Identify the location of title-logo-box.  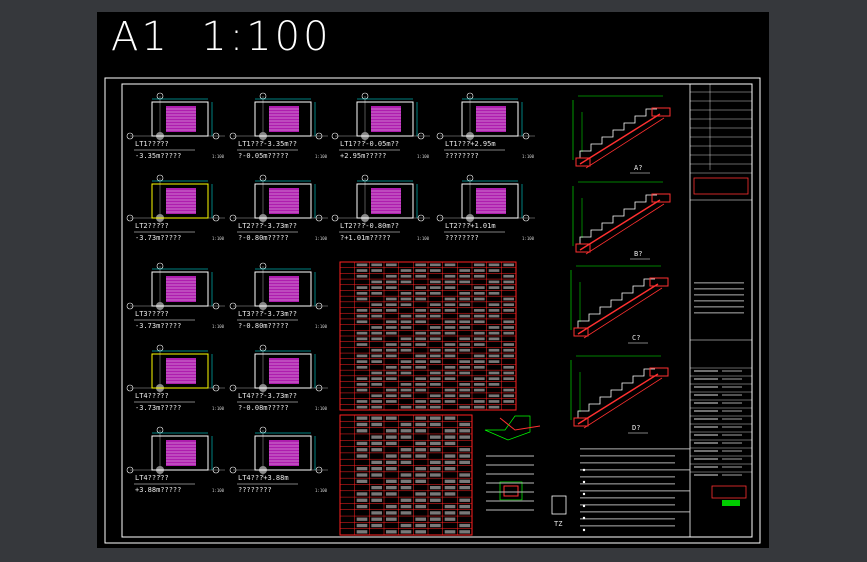
(729, 492).